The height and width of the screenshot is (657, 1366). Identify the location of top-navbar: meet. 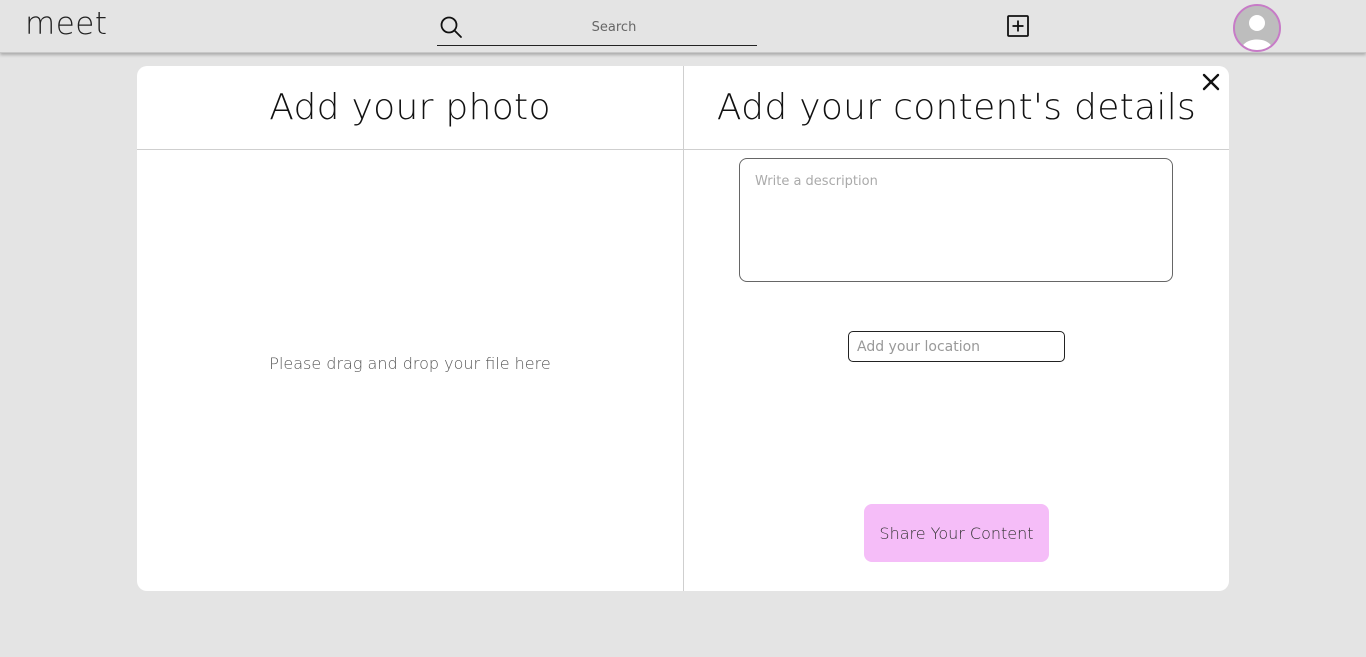
(683, 26).